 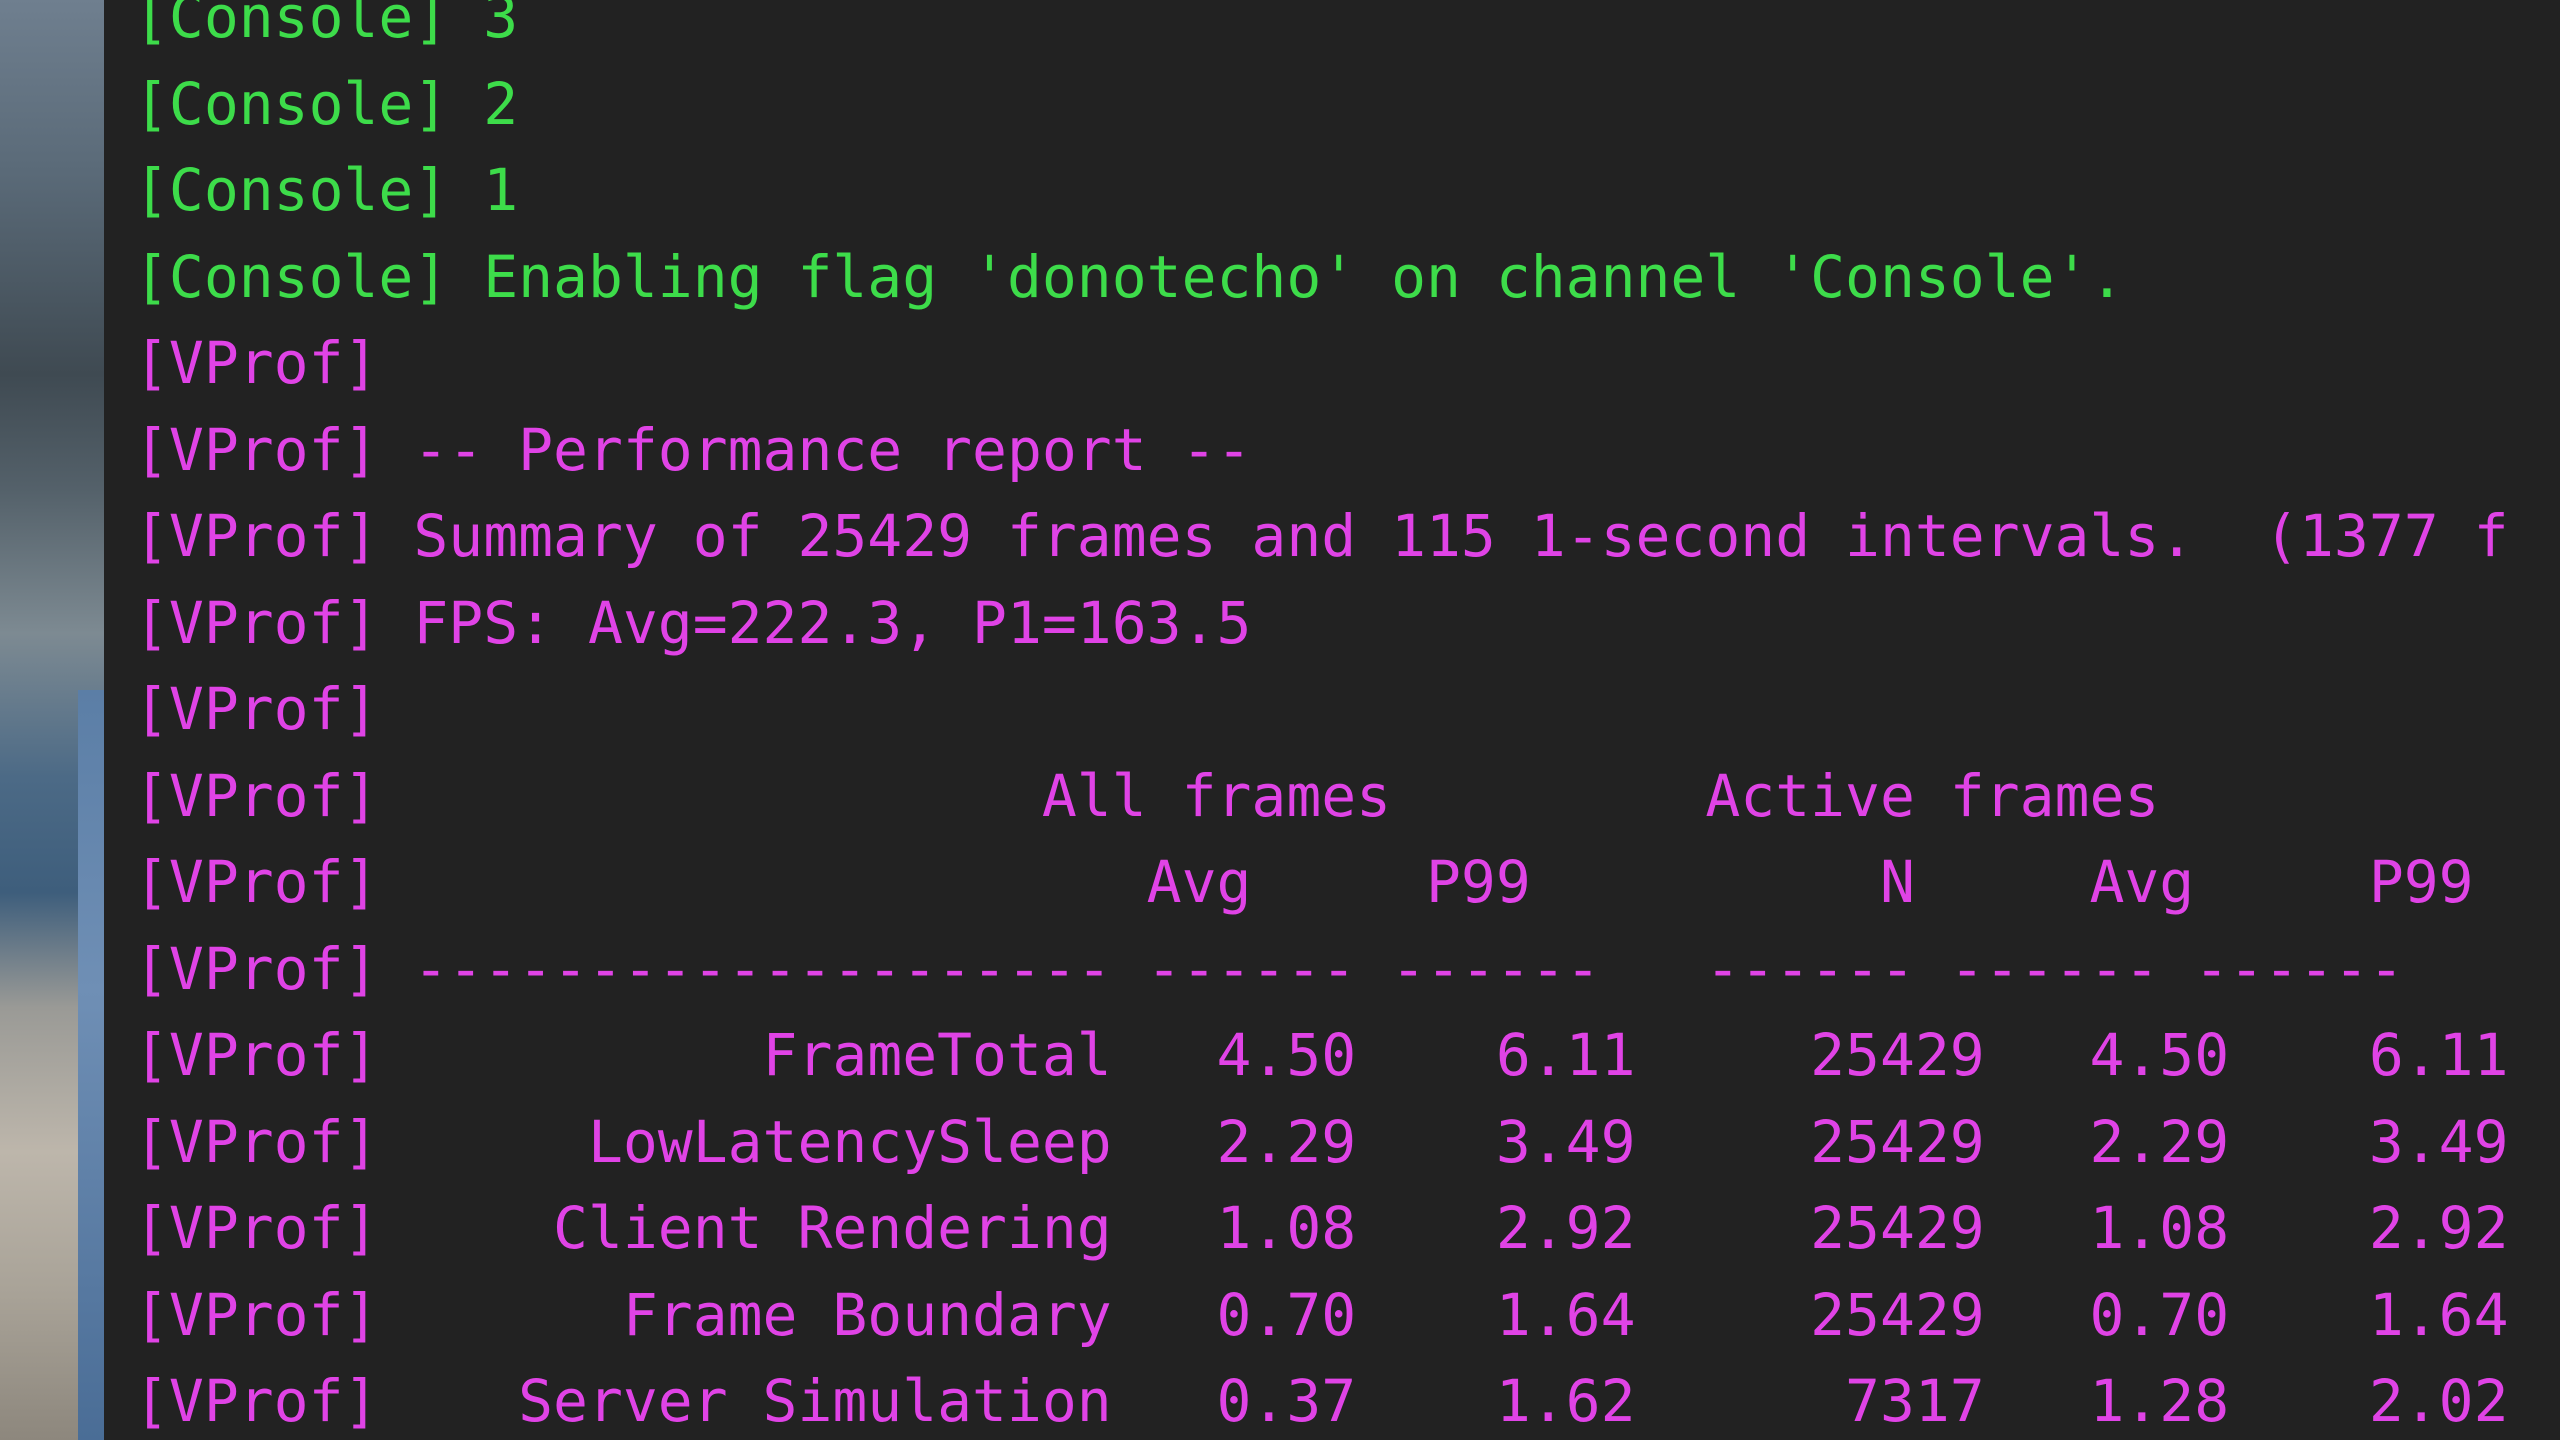 I want to click on vprof-line: [VProf] -- Performance report --, so click(x=693, y=449).